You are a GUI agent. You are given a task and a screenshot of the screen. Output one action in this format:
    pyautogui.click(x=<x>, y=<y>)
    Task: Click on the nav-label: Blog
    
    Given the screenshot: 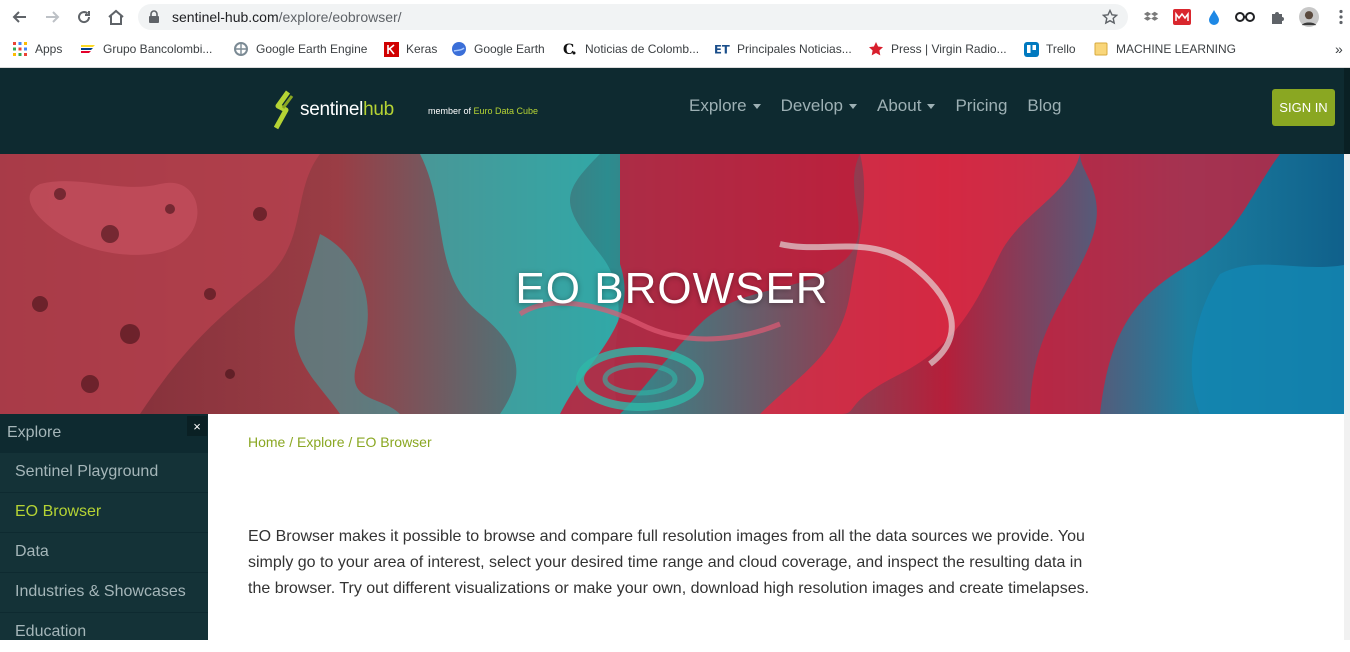 What is the action you would take?
    pyautogui.click(x=1044, y=105)
    